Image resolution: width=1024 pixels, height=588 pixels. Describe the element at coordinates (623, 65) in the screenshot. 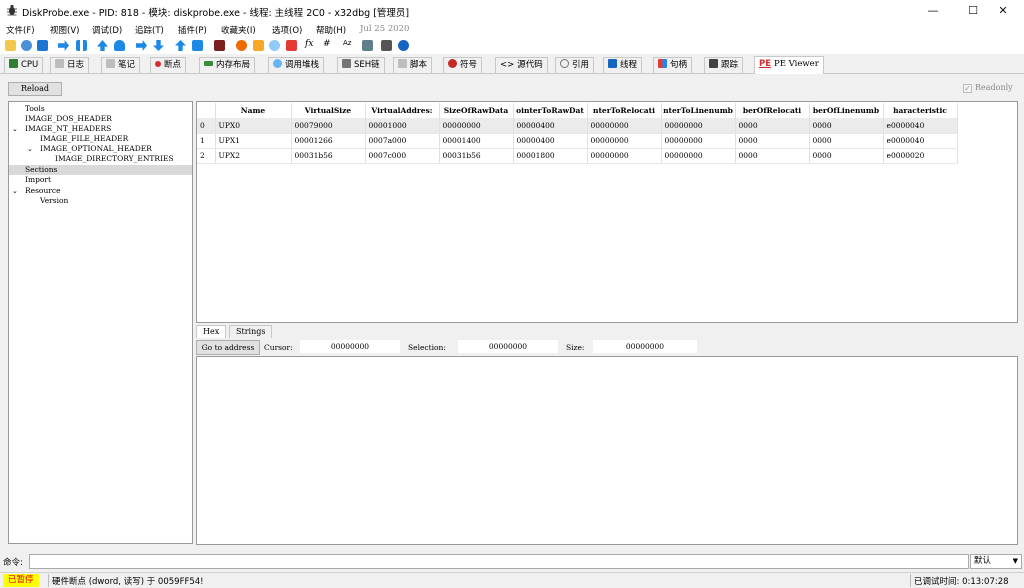

I see `tab-threads: 线程` at that location.